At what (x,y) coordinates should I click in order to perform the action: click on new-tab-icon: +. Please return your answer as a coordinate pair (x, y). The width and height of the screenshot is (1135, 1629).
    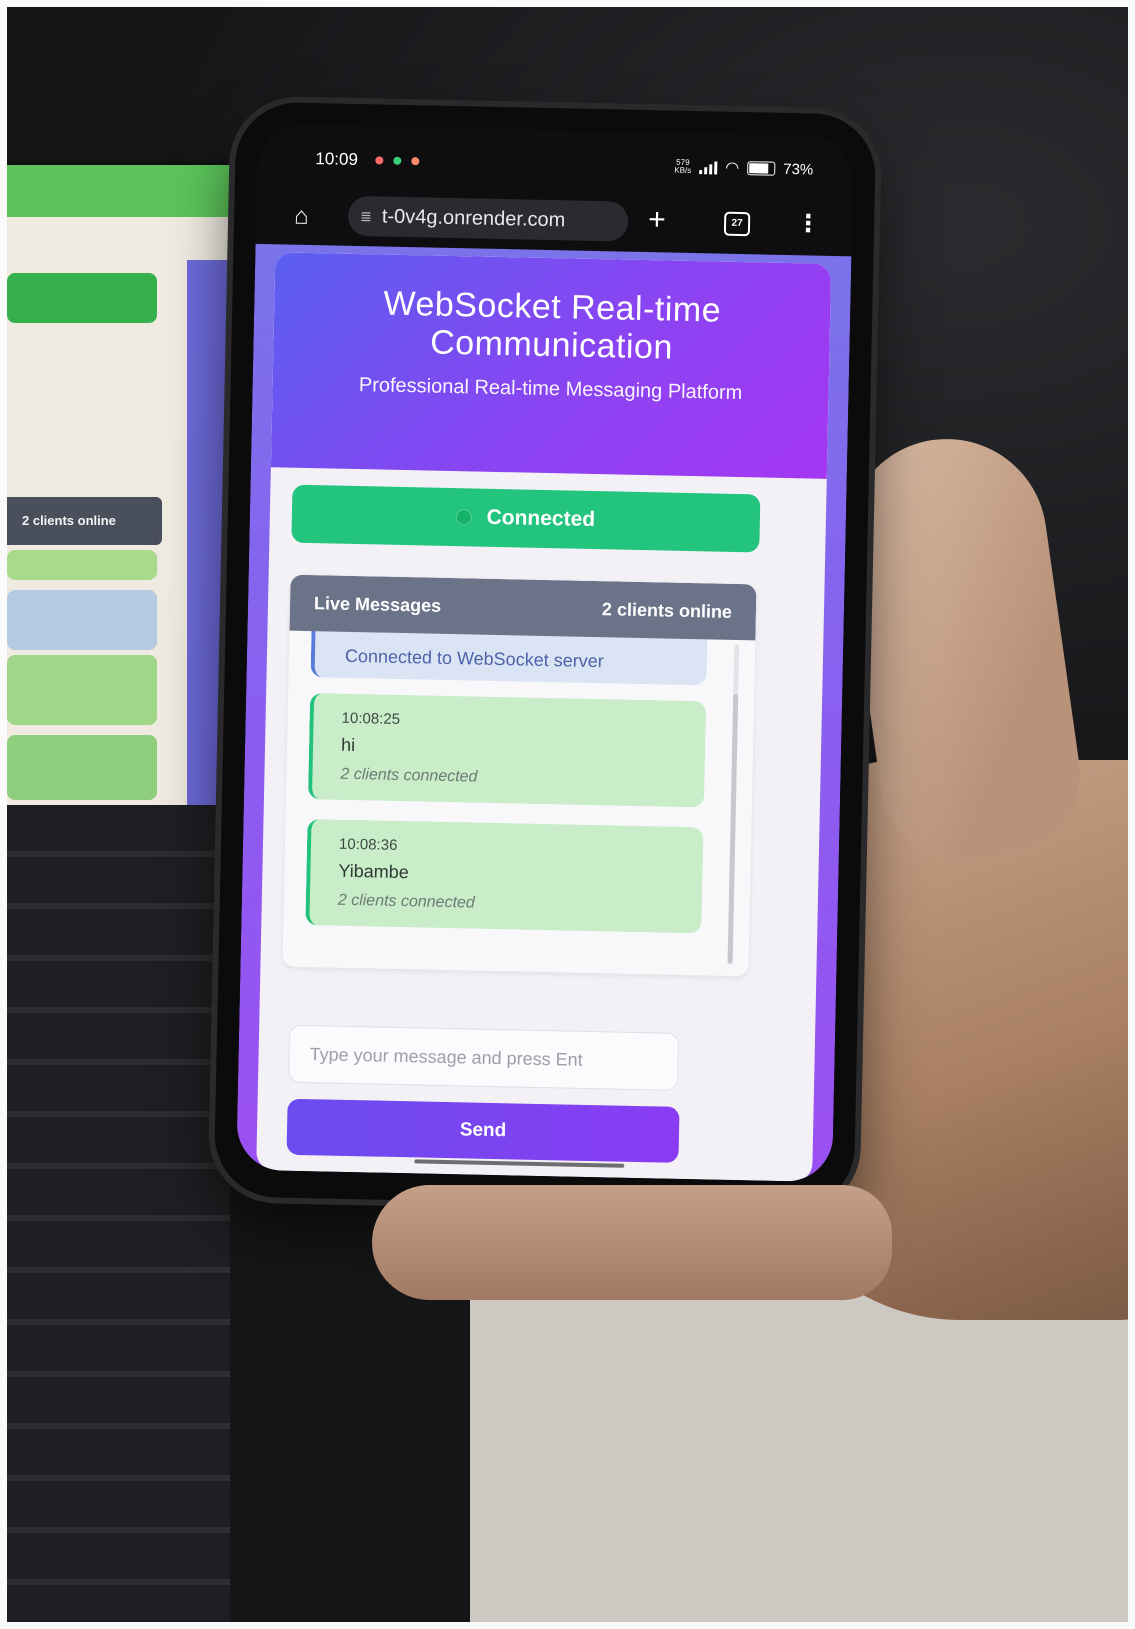
    Looking at the image, I should click on (657, 220).